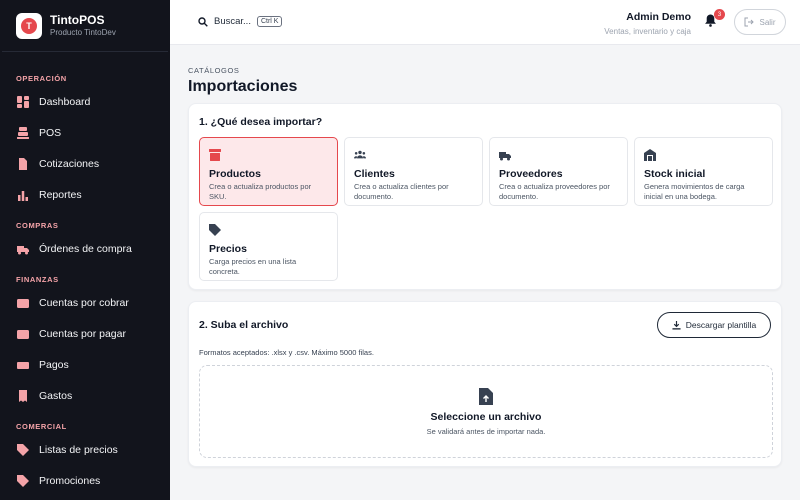 The image size is (800, 500). Describe the element at coordinates (228, 249) in the screenshot. I see `option-name: Precios` at that location.